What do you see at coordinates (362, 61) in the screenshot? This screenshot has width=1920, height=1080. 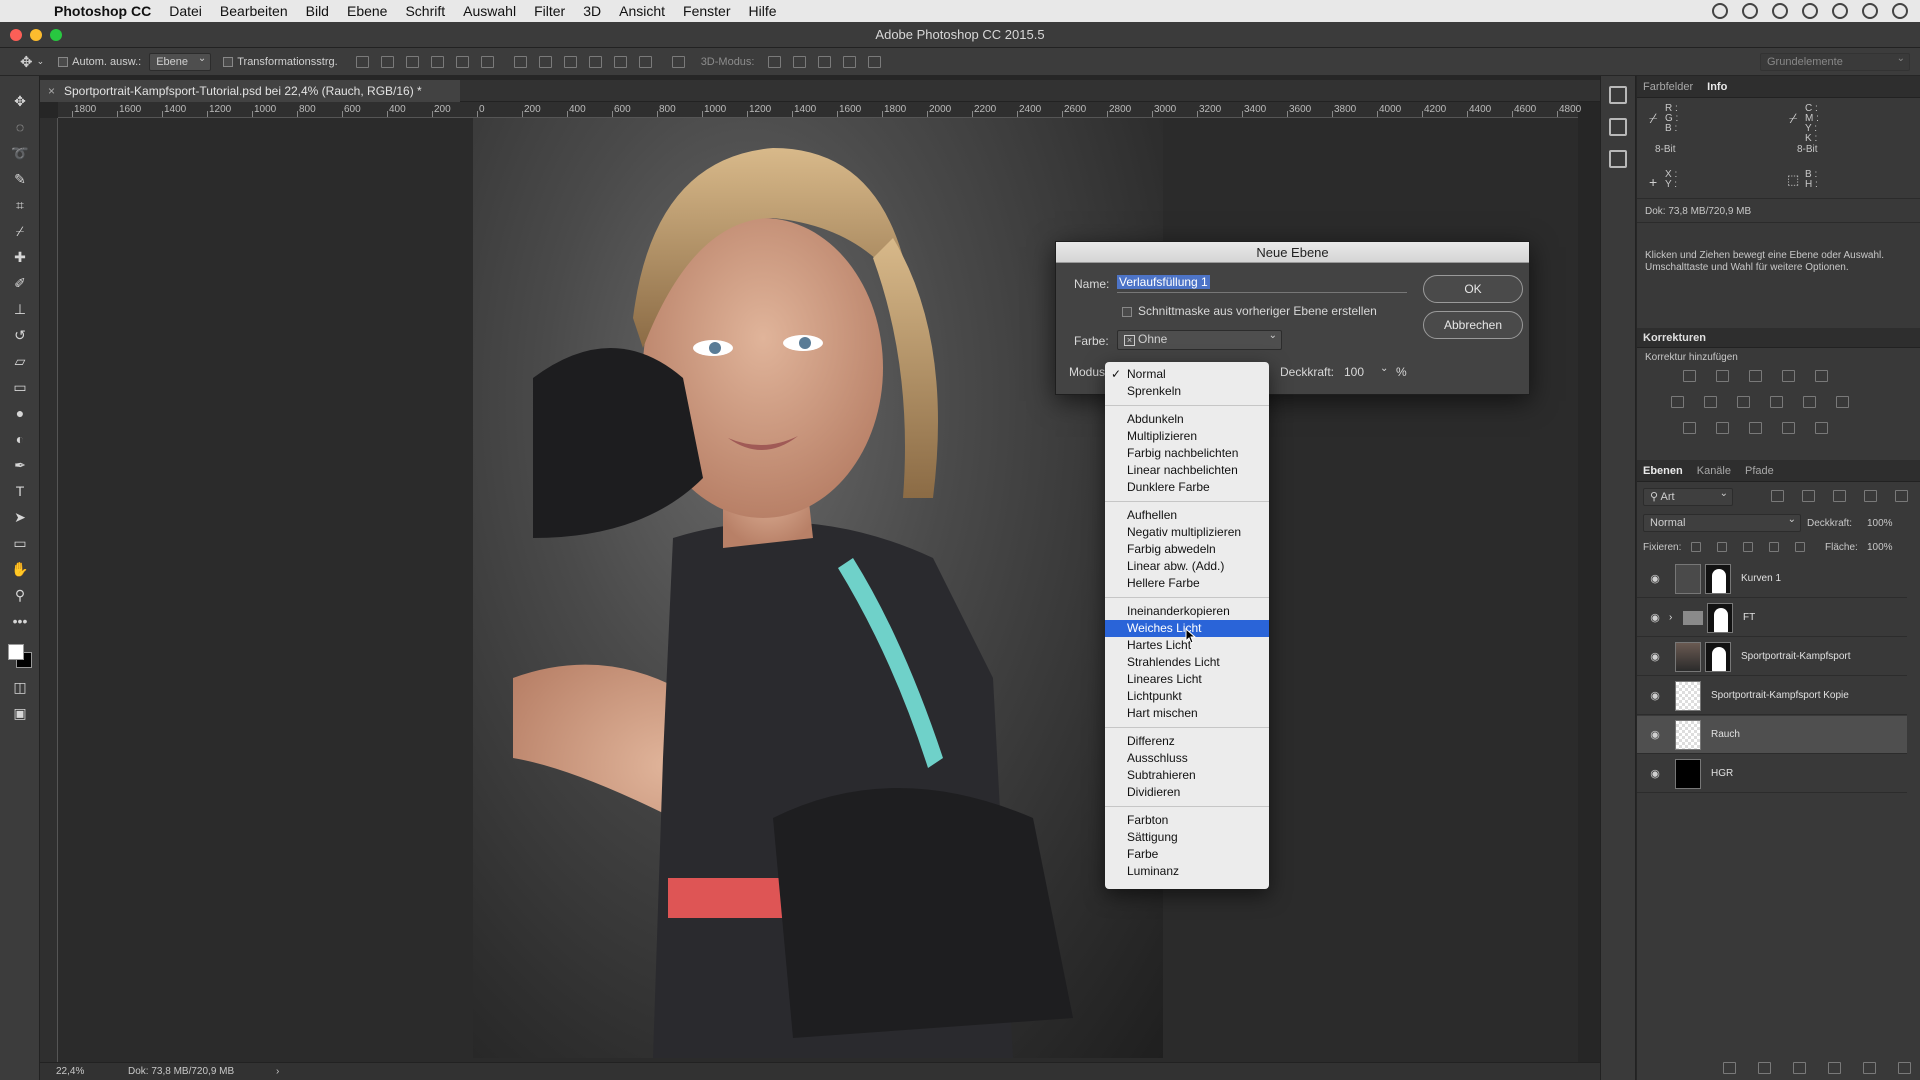 I see `align-top-icon` at bounding box center [362, 61].